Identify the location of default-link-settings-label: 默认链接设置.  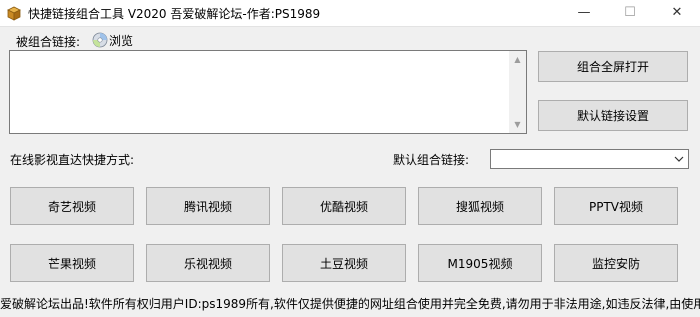
(612, 116).